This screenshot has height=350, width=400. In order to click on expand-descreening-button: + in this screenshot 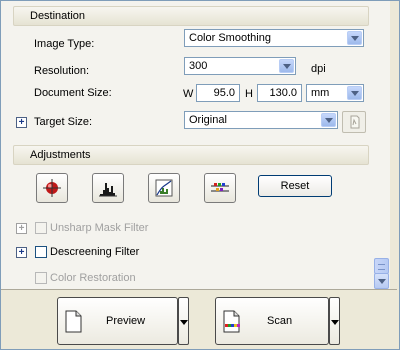, I will do `click(21, 252)`.